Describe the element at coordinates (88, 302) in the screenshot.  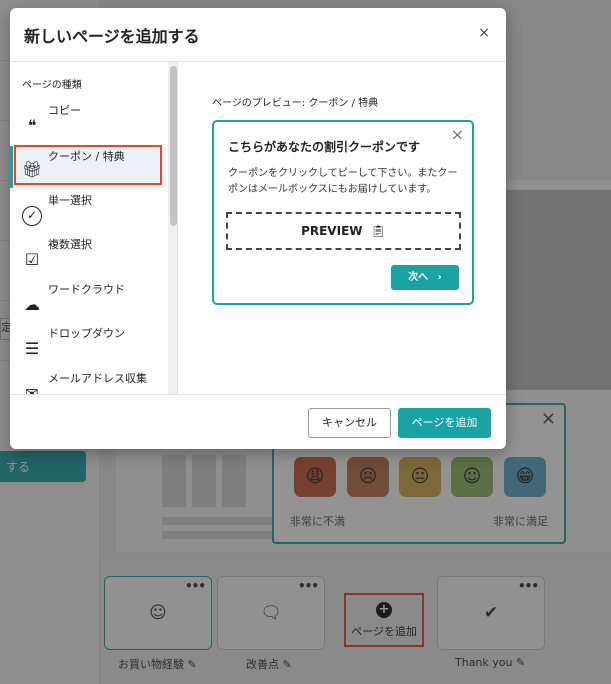
I see `page-type-word-cloud: ☁ ワードクラウド` at that location.